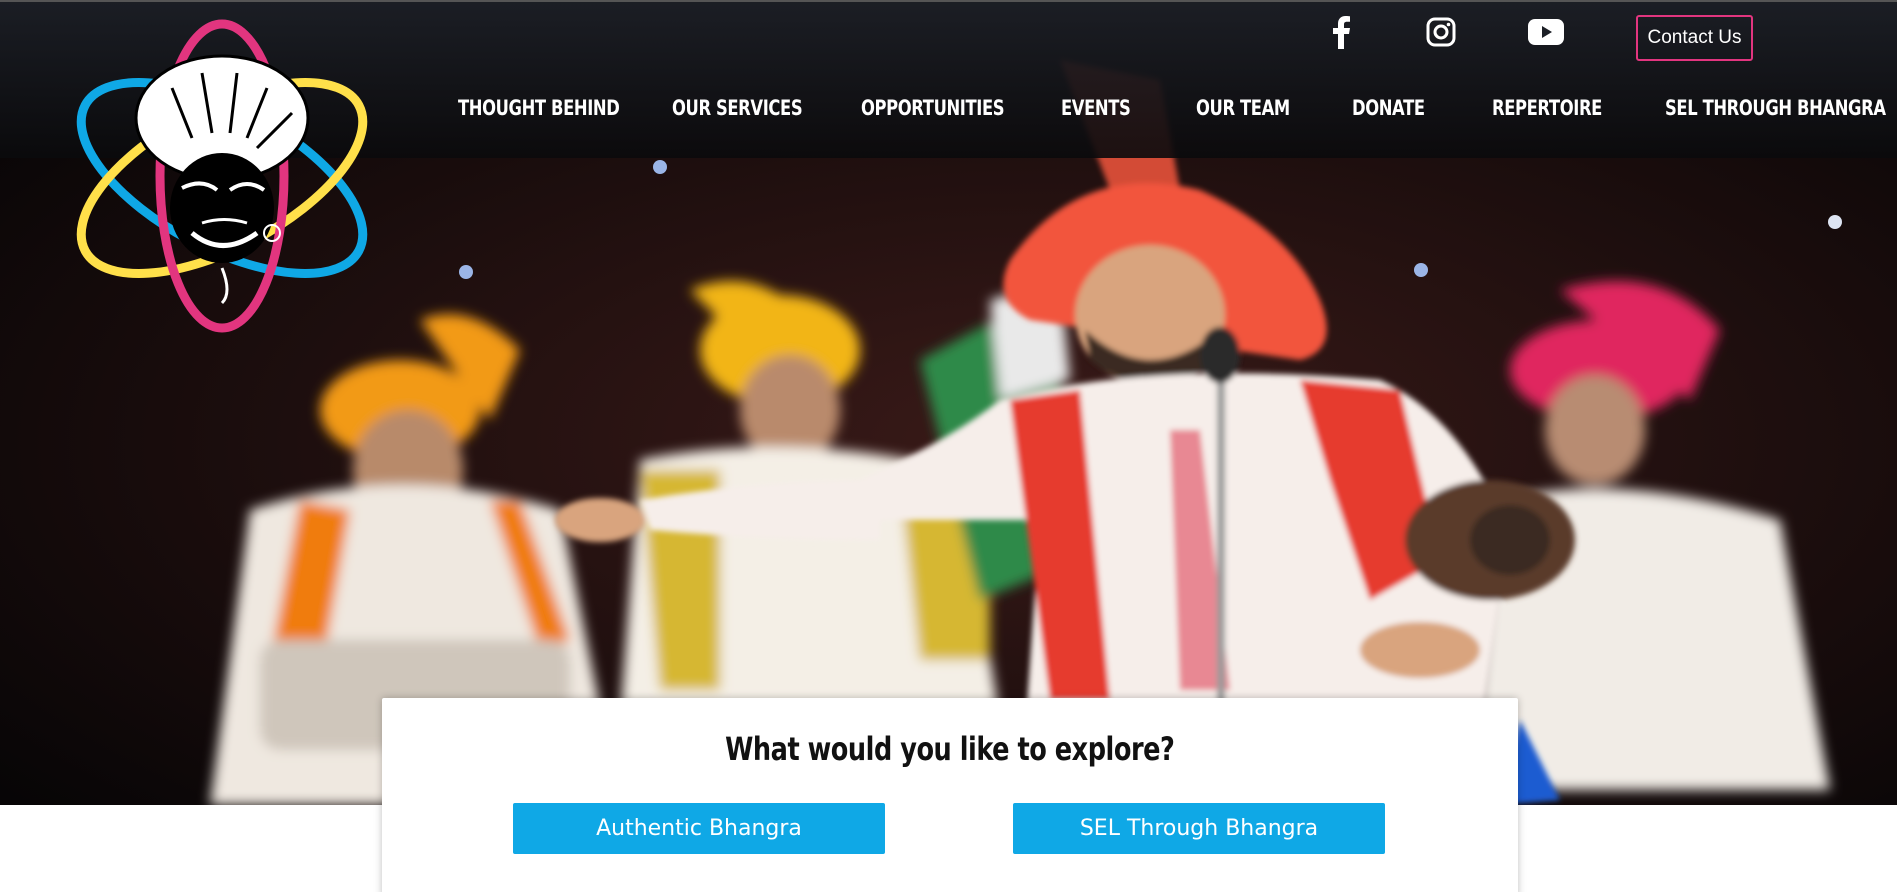 The width and height of the screenshot is (1897, 892). What do you see at coordinates (1096, 108) in the screenshot?
I see `nav-item-events: EVENTS` at bounding box center [1096, 108].